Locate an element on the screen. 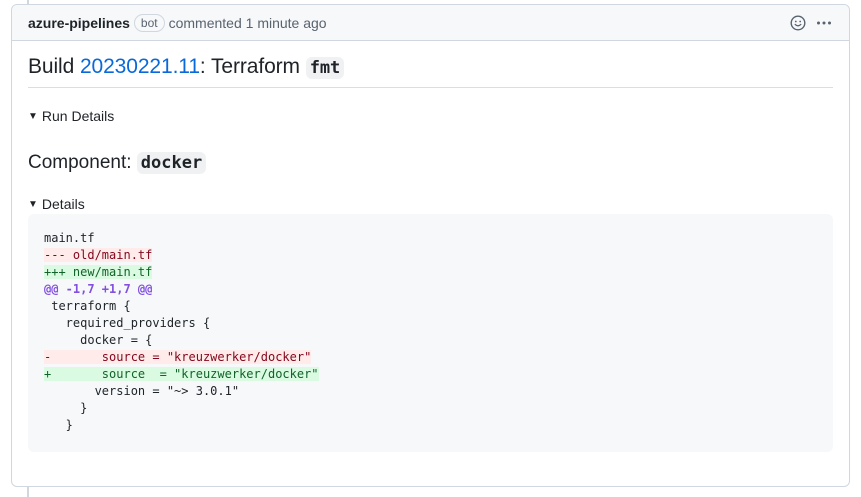 Image resolution: width=861 pixels, height=497 pixels. comment-timestamp: commented 1 minute ago is located at coordinates (248, 23).